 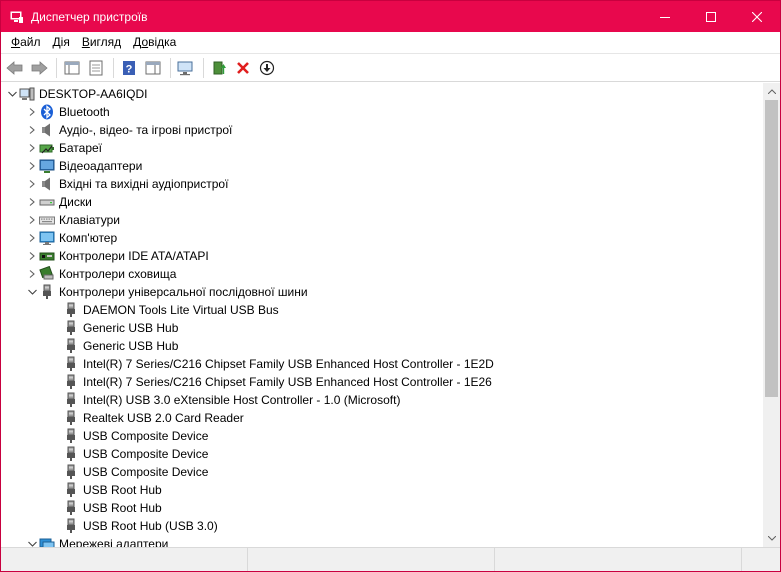 I want to click on menu-action: Дія, so click(x=61, y=42).